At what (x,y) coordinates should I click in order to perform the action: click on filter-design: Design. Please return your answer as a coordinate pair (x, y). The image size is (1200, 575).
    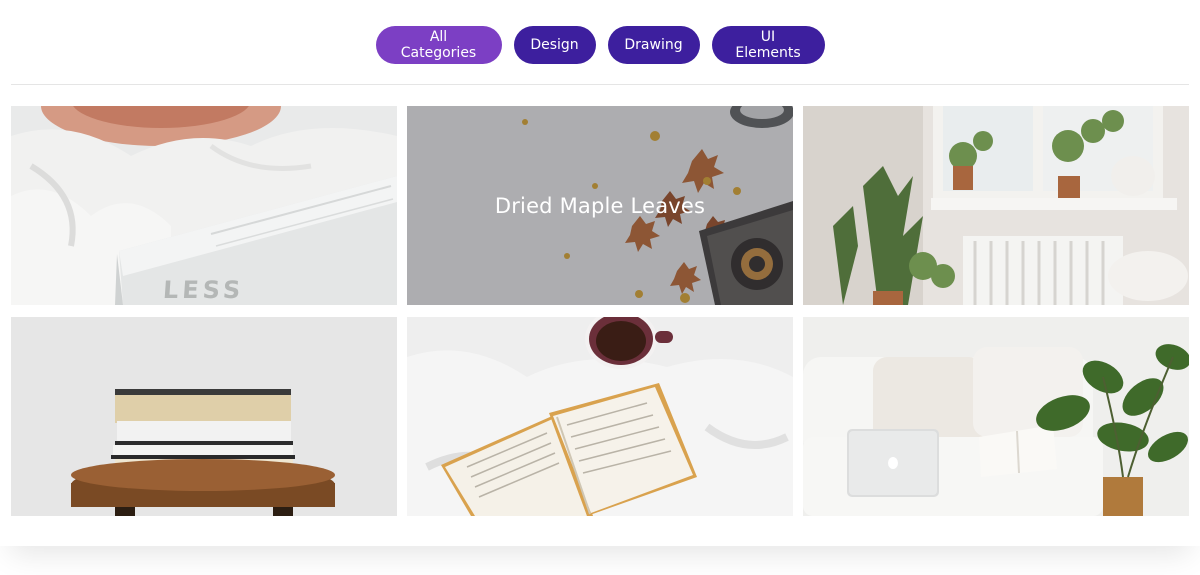
    Looking at the image, I should click on (554, 45).